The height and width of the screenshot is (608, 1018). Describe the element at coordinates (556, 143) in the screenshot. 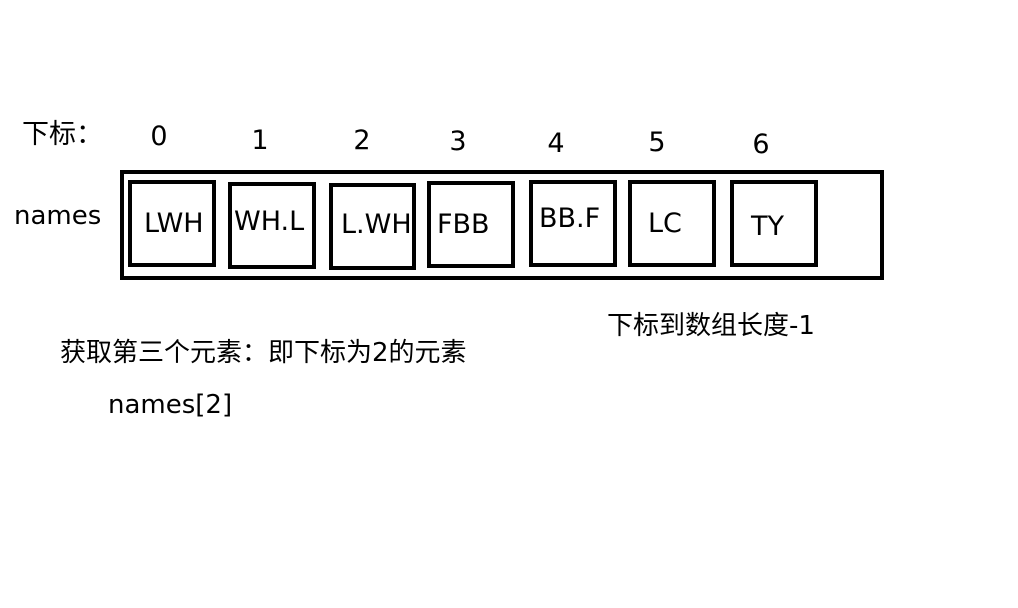

I see `index-number: 4` at that location.